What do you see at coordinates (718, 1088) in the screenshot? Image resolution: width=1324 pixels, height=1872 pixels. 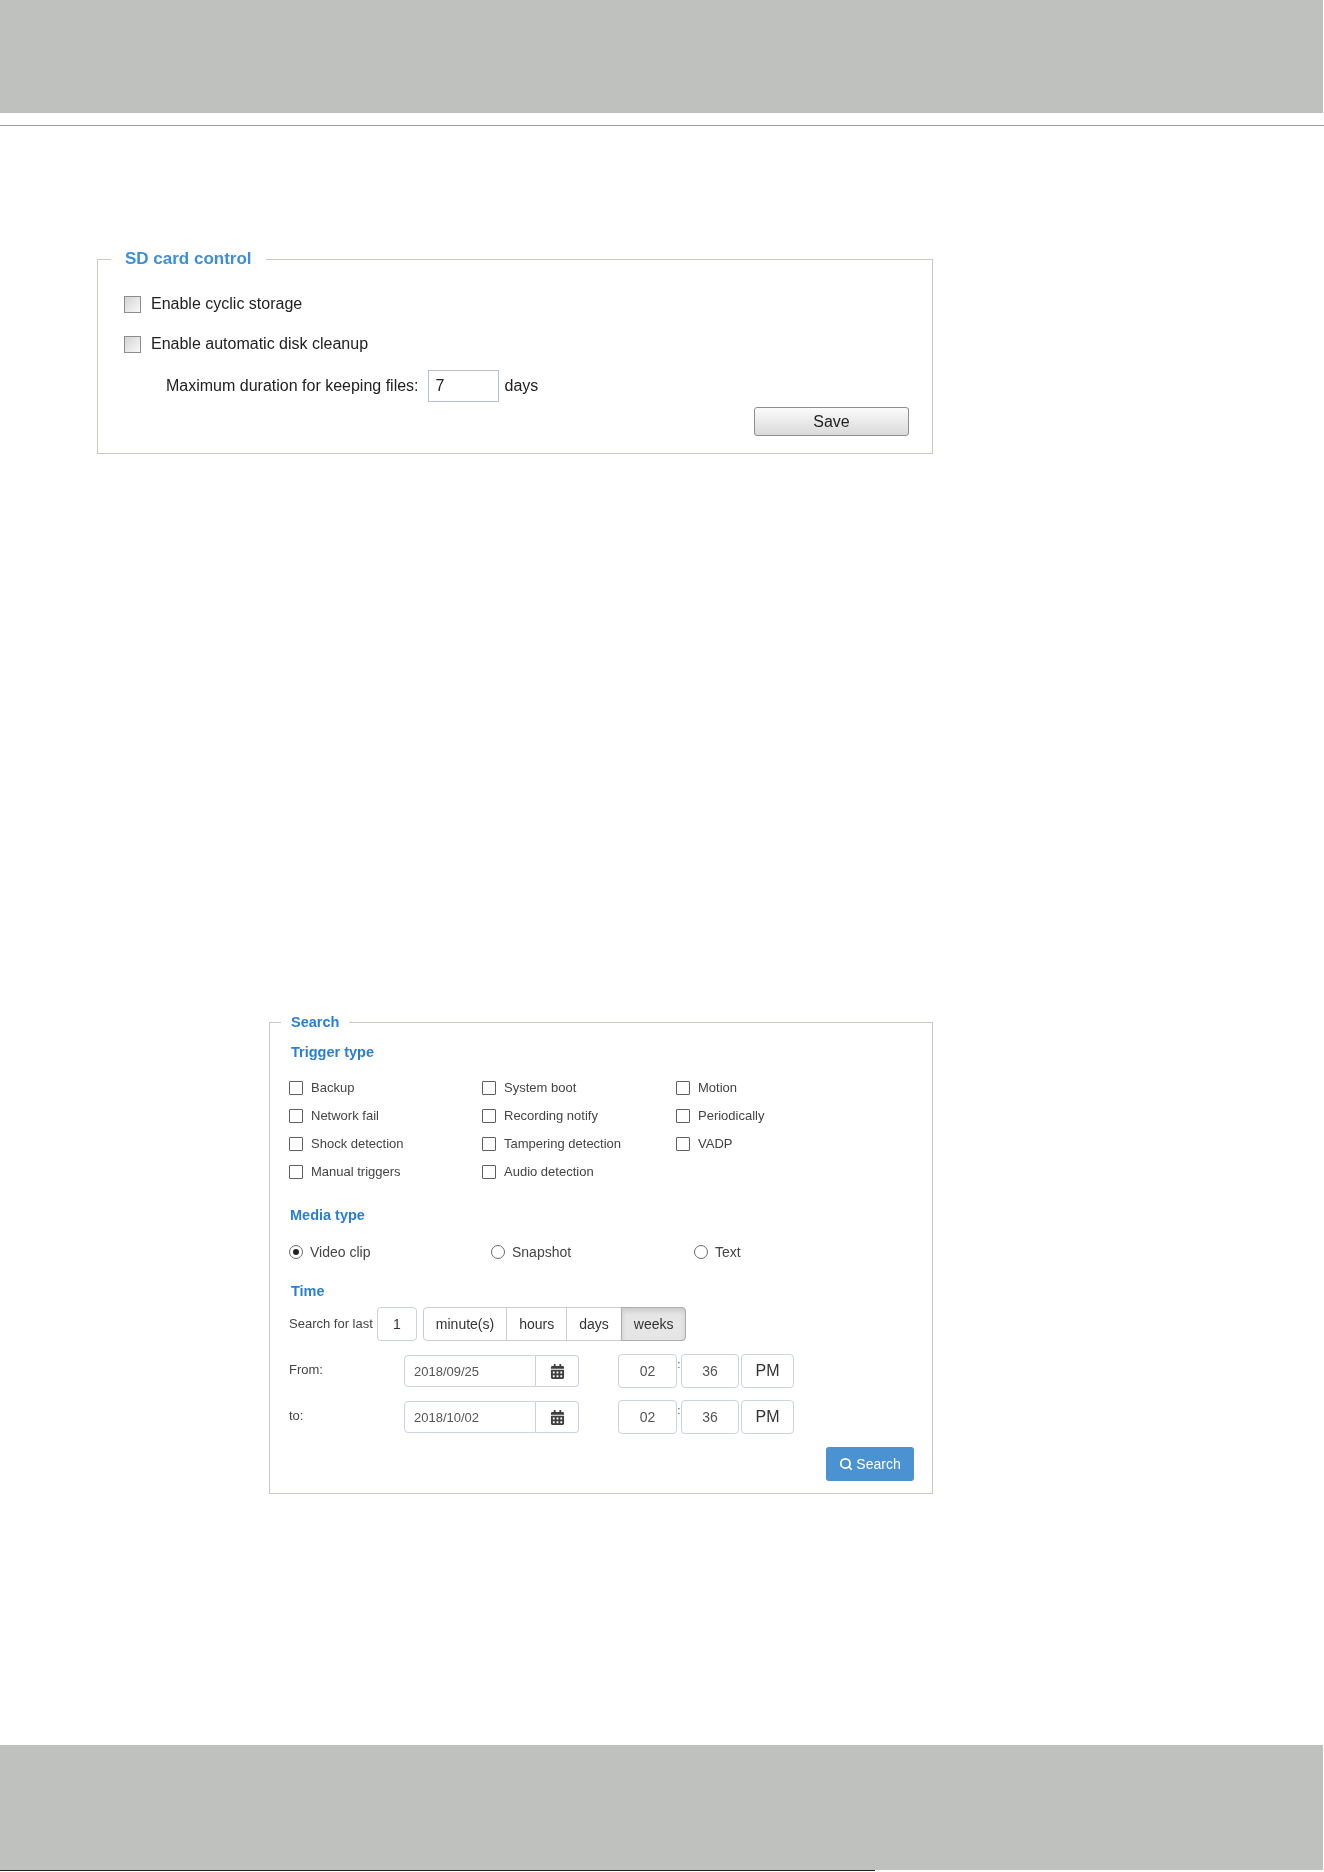 I see `checkbox-label: Motion` at bounding box center [718, 1088].